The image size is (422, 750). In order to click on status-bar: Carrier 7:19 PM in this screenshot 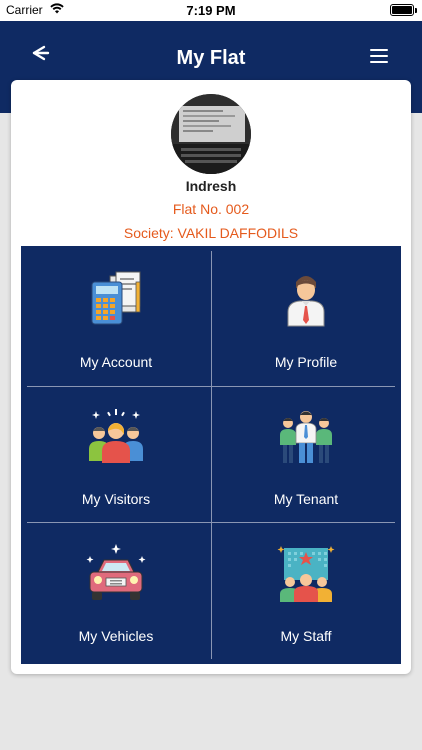, I will do `click(211, 10)`.